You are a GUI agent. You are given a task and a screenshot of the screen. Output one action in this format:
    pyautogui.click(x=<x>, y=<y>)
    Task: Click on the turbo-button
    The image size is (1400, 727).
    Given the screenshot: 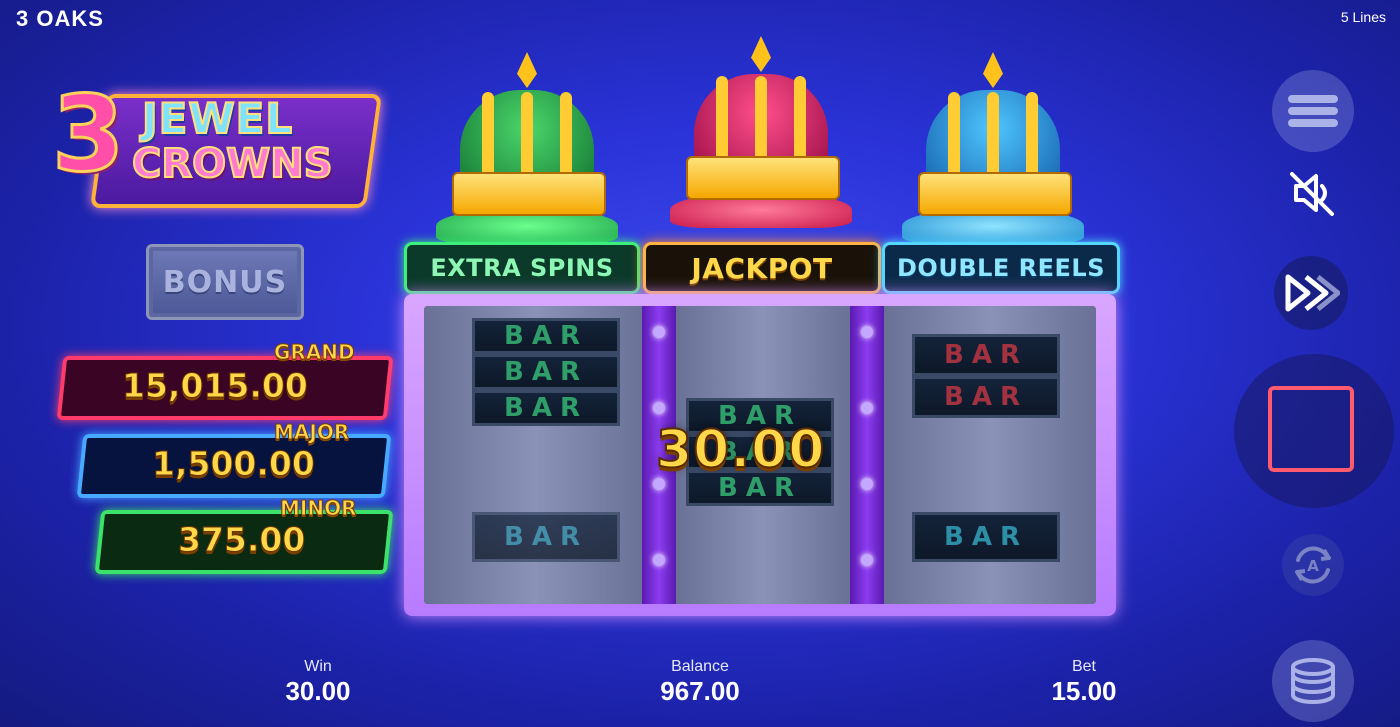 What is the action you would take?
    pyautogui.click(x=1311, y=293)
    